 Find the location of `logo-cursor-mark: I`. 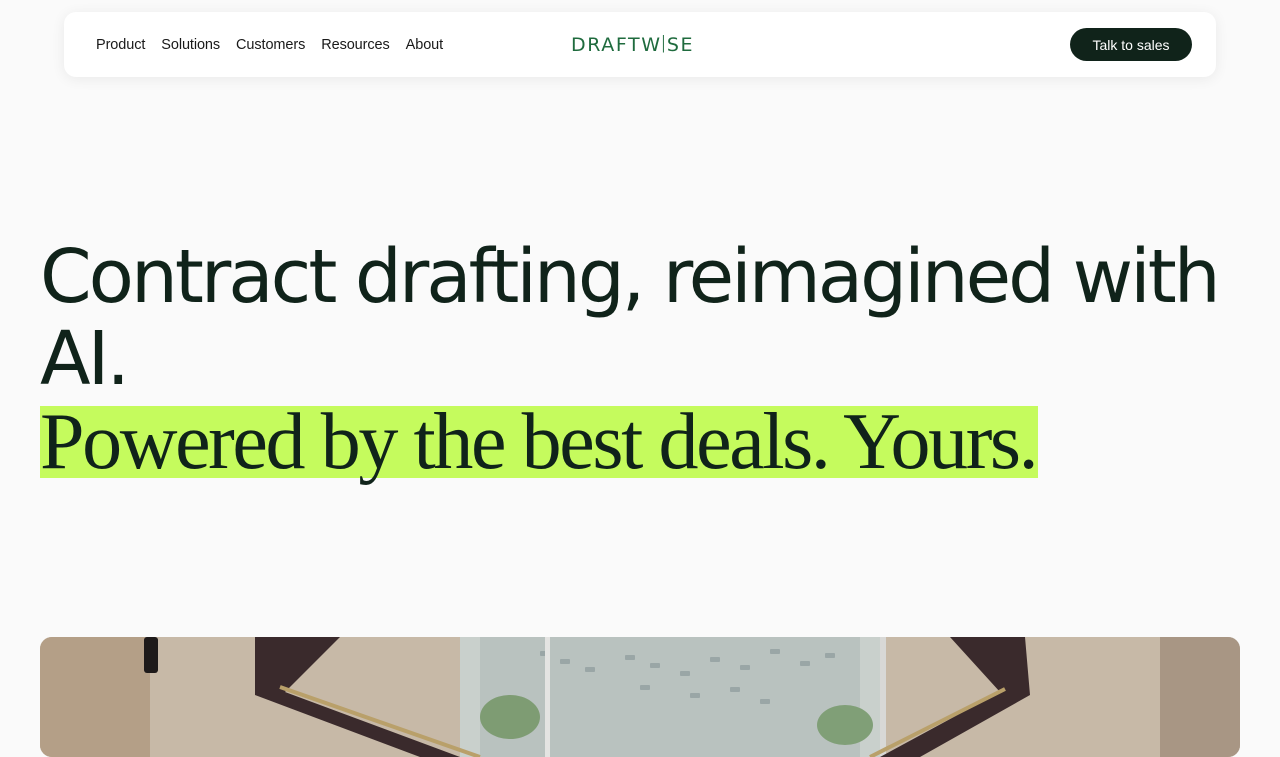

logo-cursor-mark: I is located at coordinates (664, 44).